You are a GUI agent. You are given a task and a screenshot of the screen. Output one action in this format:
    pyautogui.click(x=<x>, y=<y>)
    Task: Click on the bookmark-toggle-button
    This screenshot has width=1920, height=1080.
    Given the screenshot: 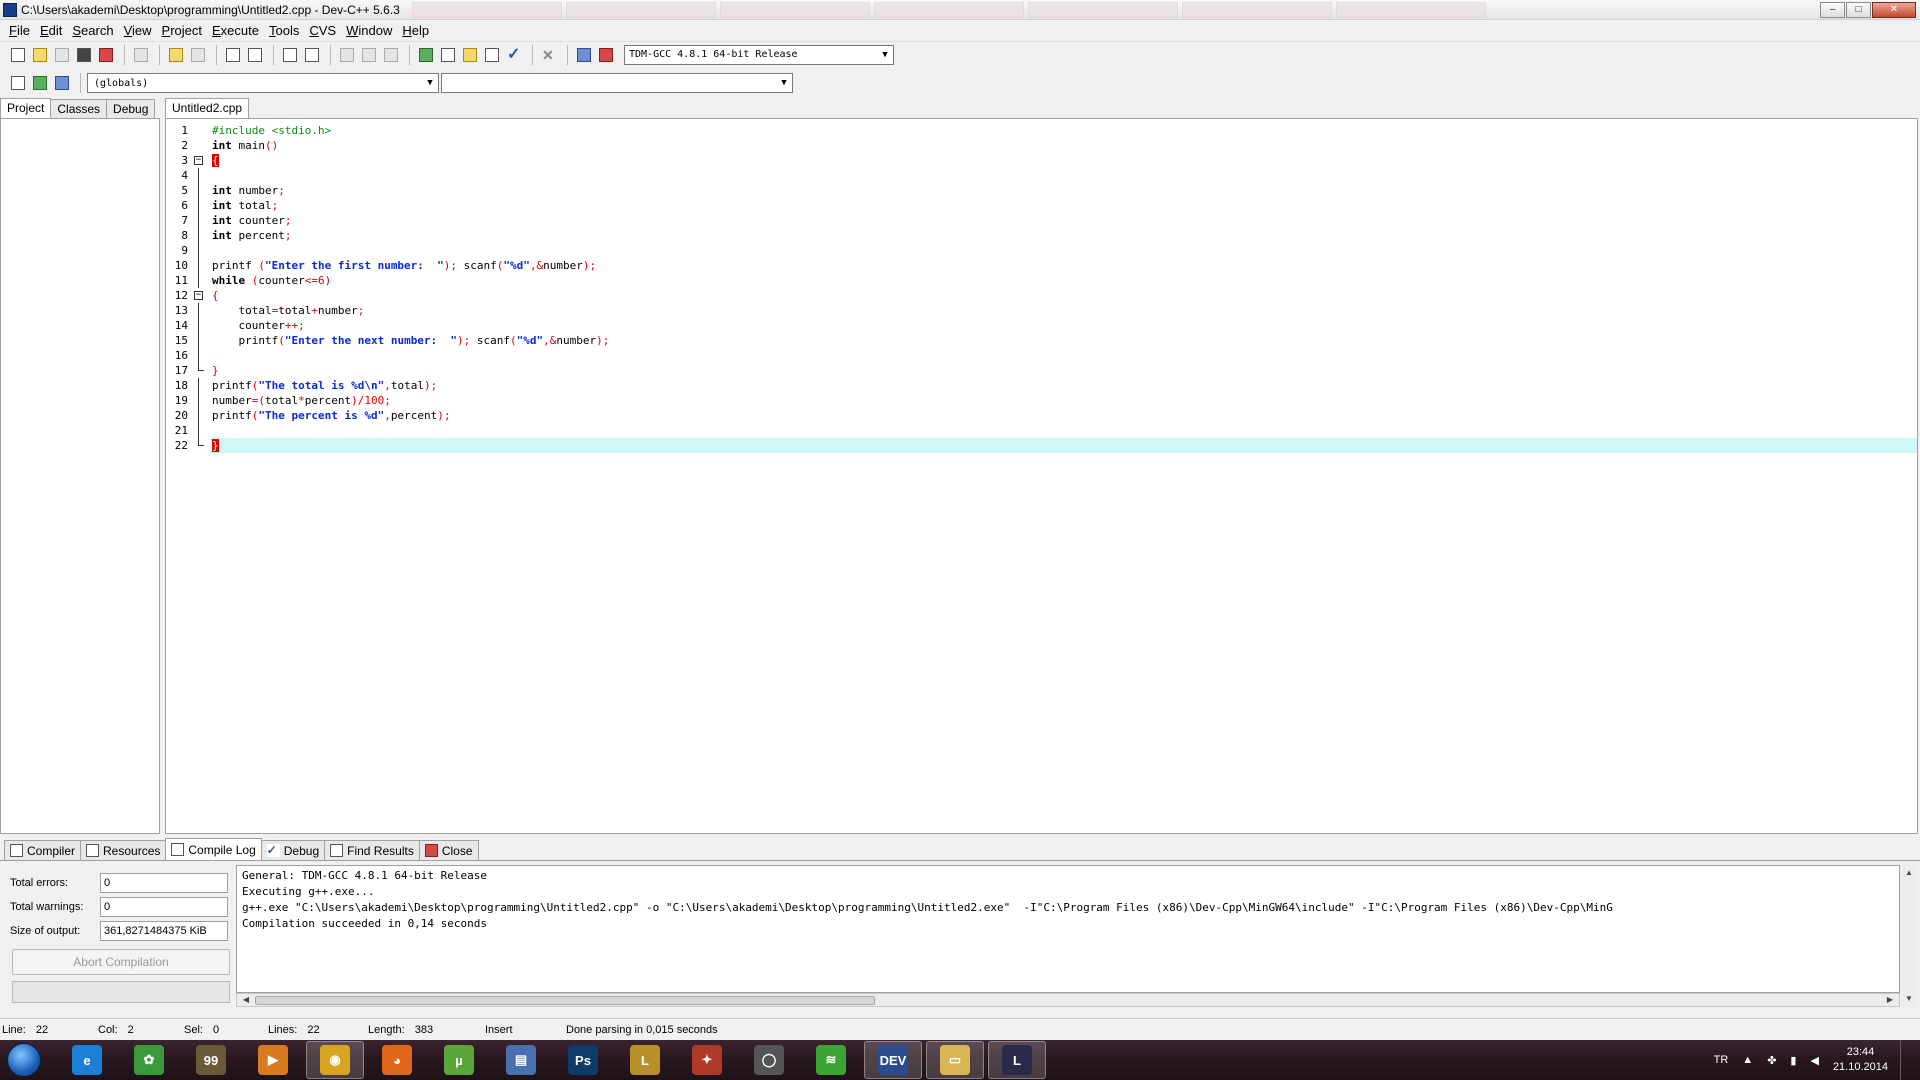 What is the action you would take?
    pyautogui.click(x=62, y=83)
    